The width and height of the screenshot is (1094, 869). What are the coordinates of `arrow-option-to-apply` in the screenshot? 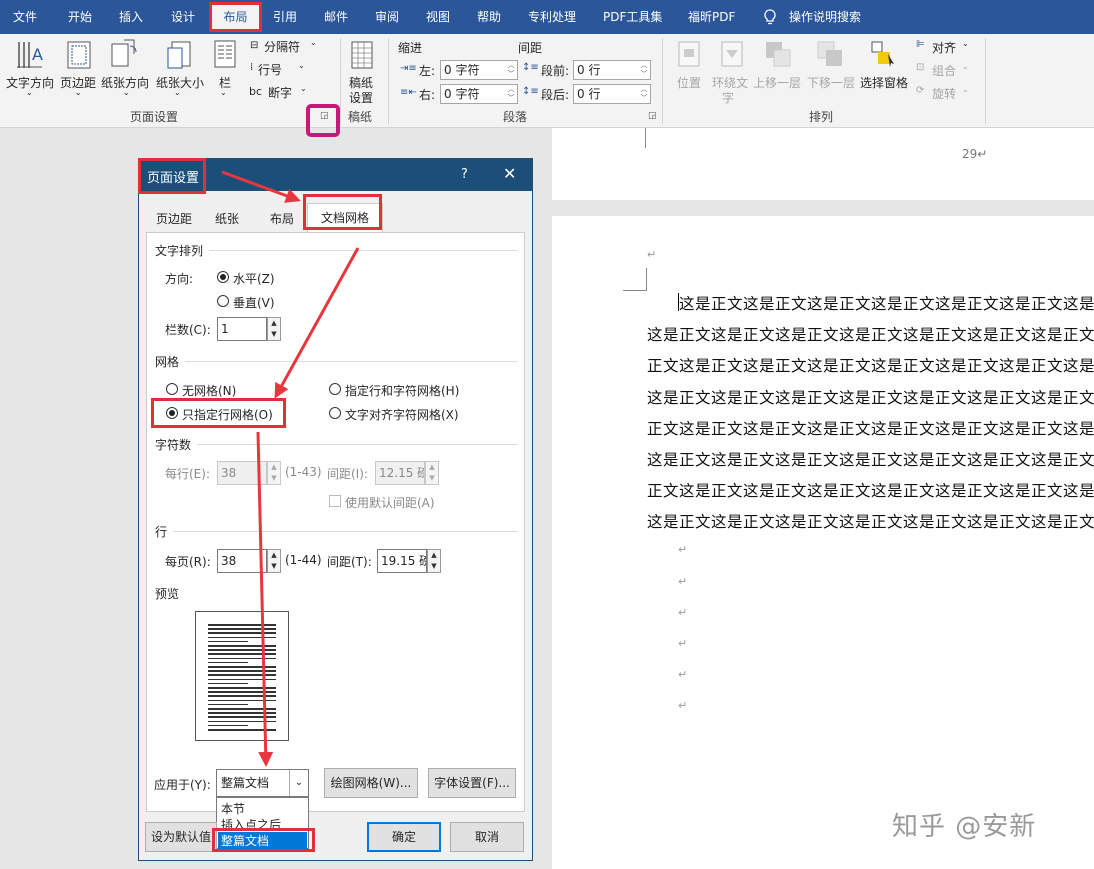 It's located at (265, 599).